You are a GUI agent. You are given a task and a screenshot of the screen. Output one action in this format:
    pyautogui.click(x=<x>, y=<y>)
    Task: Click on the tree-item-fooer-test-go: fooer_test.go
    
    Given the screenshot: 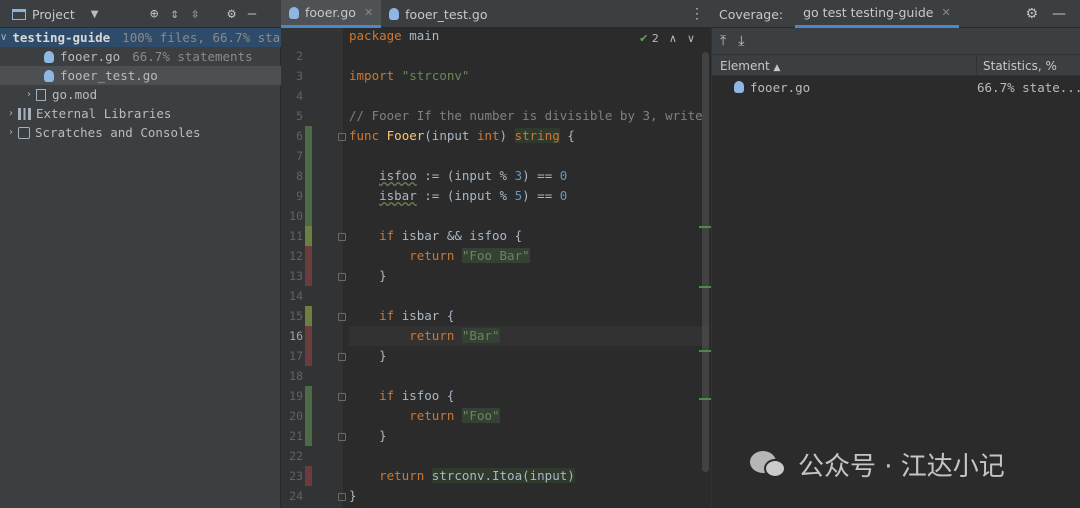 What is the action you would take?
    pyautogui.click(x=140, y=75)
    